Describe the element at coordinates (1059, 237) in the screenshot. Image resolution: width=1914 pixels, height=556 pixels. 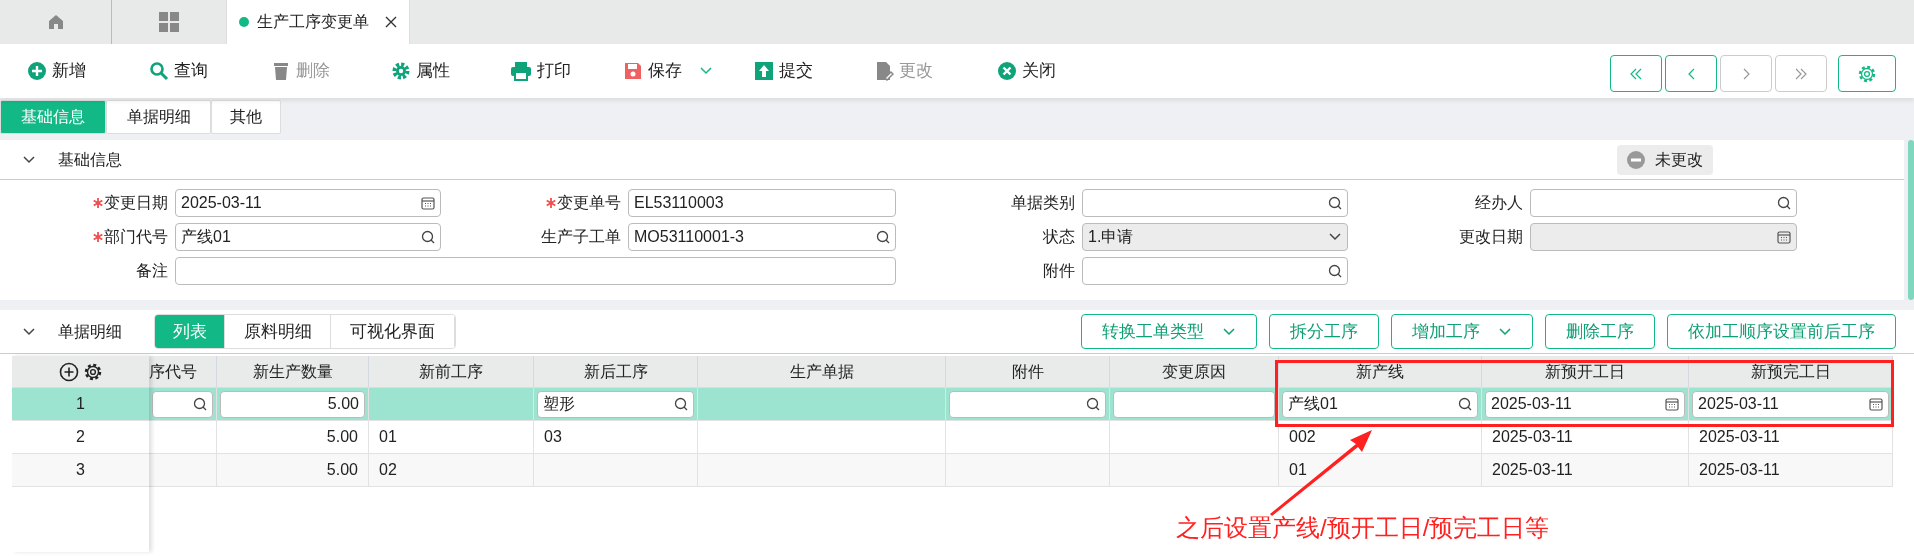
I see `field-label: 状态` at that location.